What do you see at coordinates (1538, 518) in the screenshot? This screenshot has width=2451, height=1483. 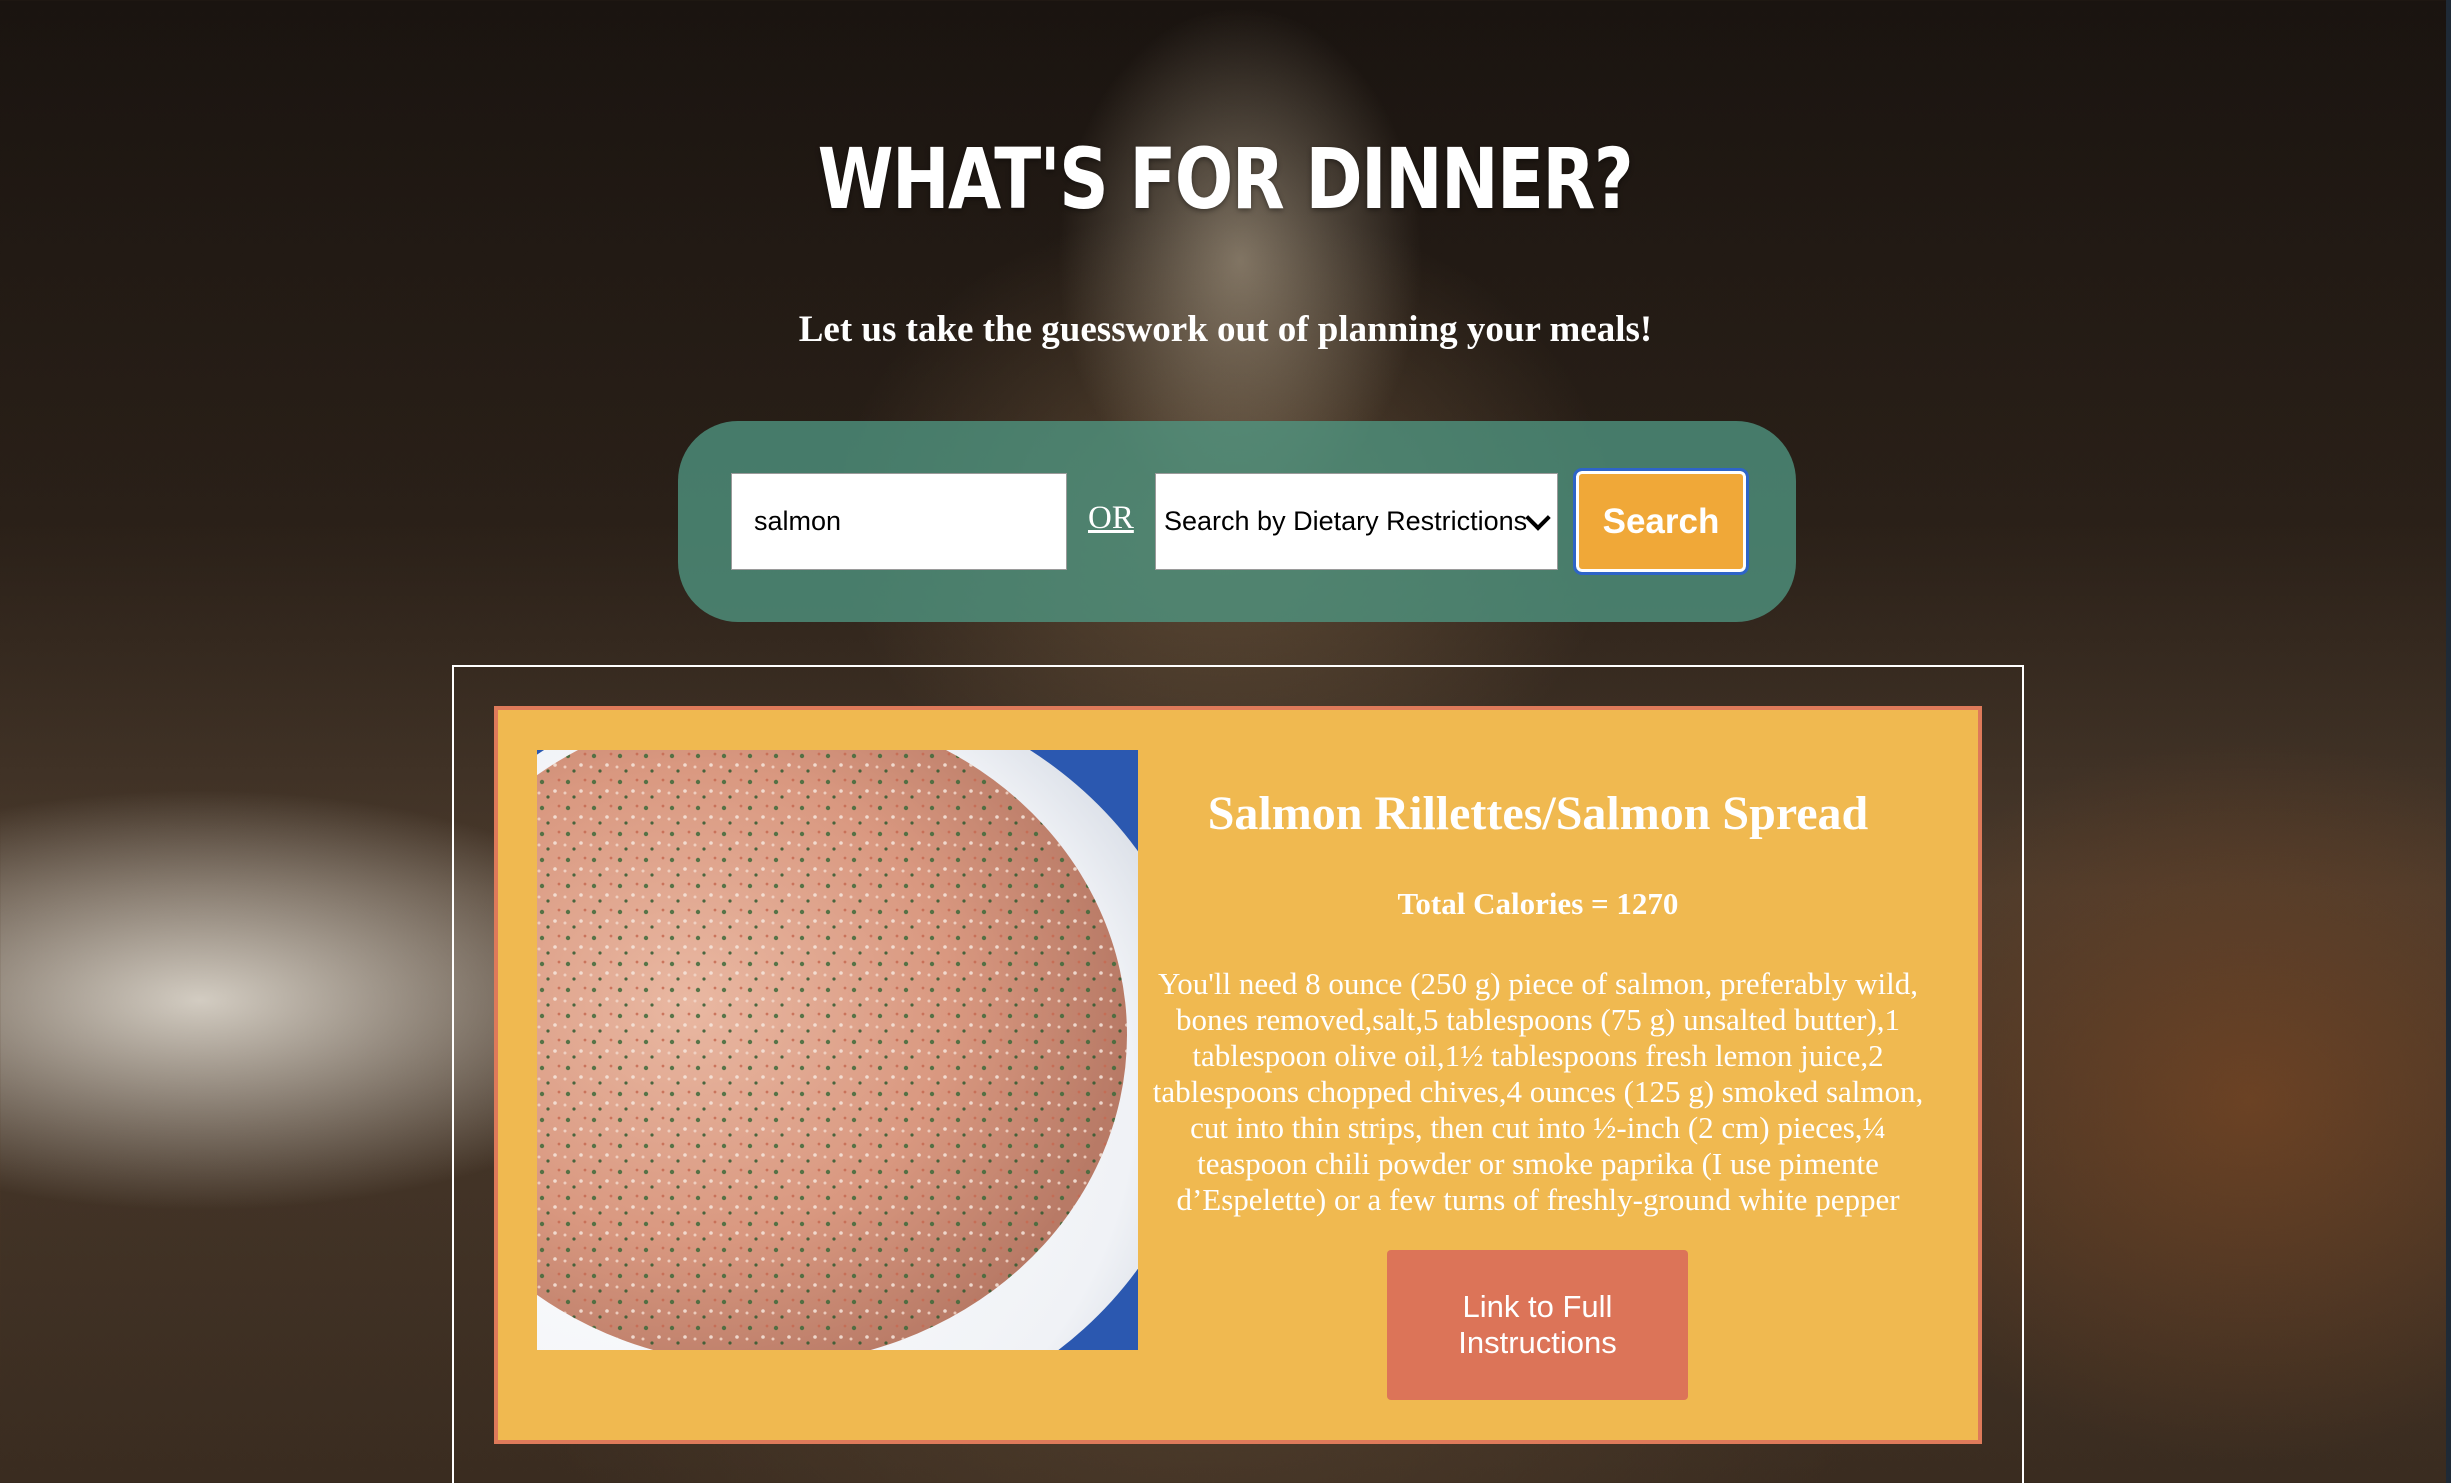 I see `chevron-down-icon` at bounding box center [1538, 518].